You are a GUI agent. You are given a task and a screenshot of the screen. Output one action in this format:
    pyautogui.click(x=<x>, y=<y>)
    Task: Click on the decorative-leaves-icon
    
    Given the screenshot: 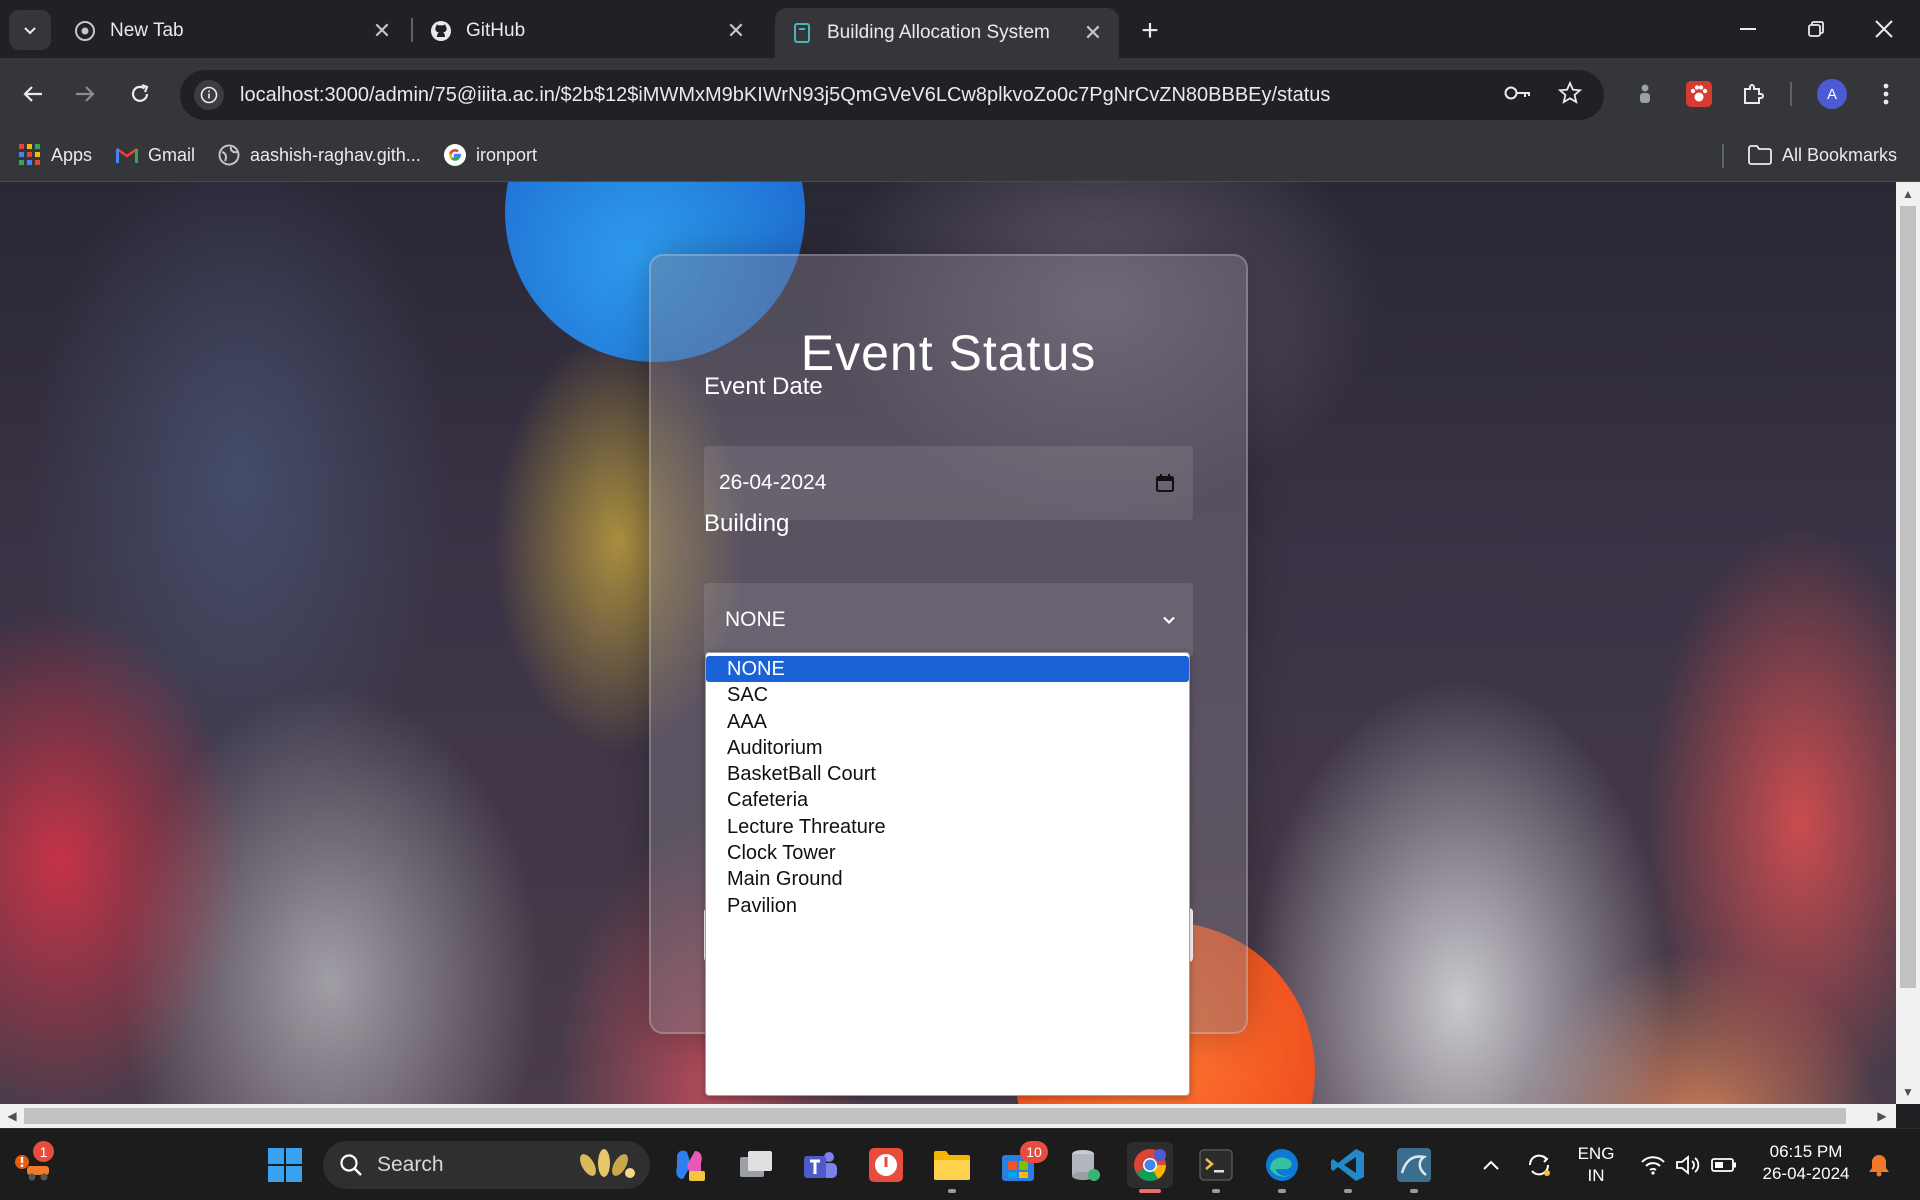 What is the action you would take?
    pyautogui.click(x=607, y=1163)
    